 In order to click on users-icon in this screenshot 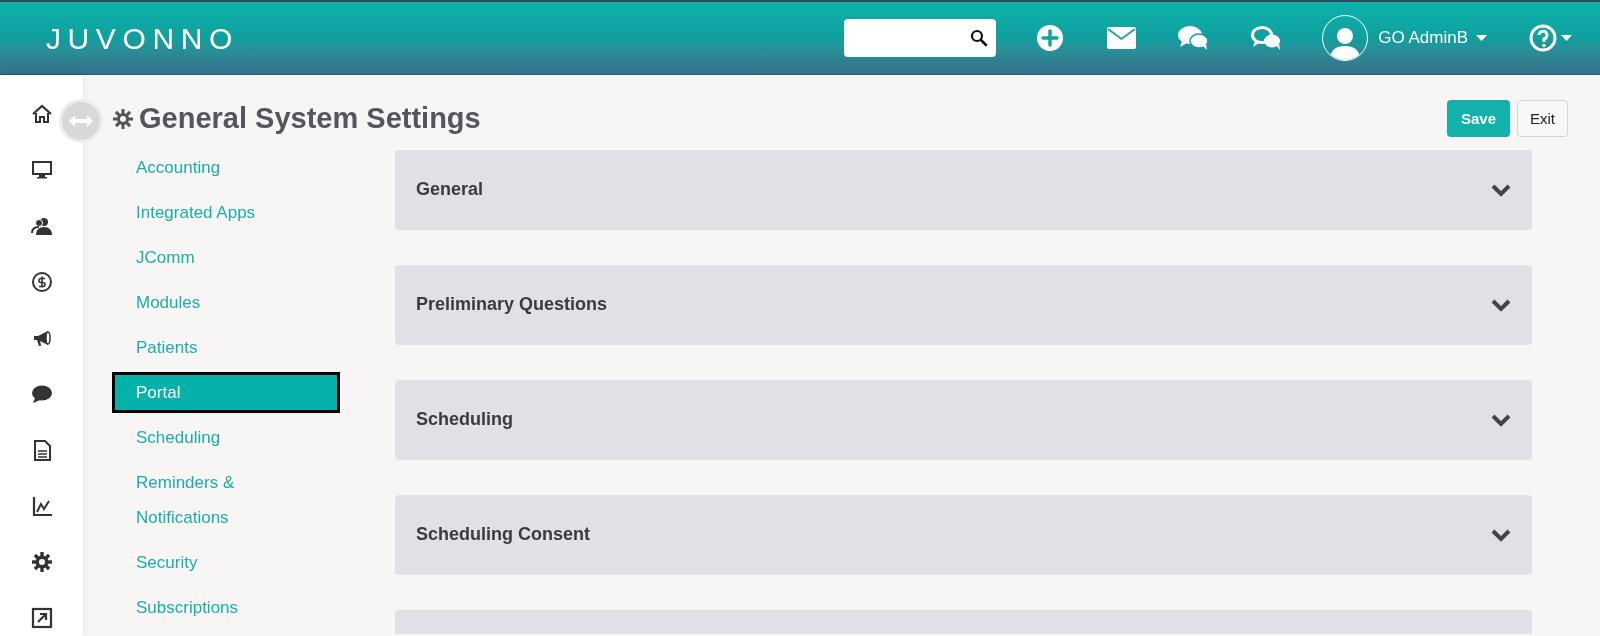, I will do `click(41, 226)`.